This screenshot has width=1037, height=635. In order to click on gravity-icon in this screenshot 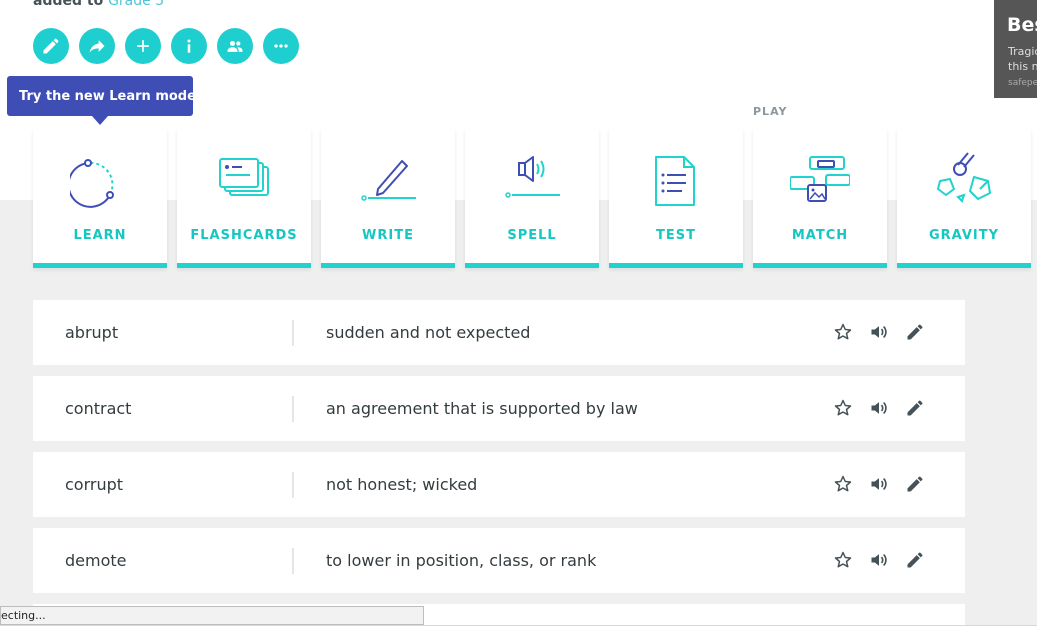, I will do `click(964, 177)`.